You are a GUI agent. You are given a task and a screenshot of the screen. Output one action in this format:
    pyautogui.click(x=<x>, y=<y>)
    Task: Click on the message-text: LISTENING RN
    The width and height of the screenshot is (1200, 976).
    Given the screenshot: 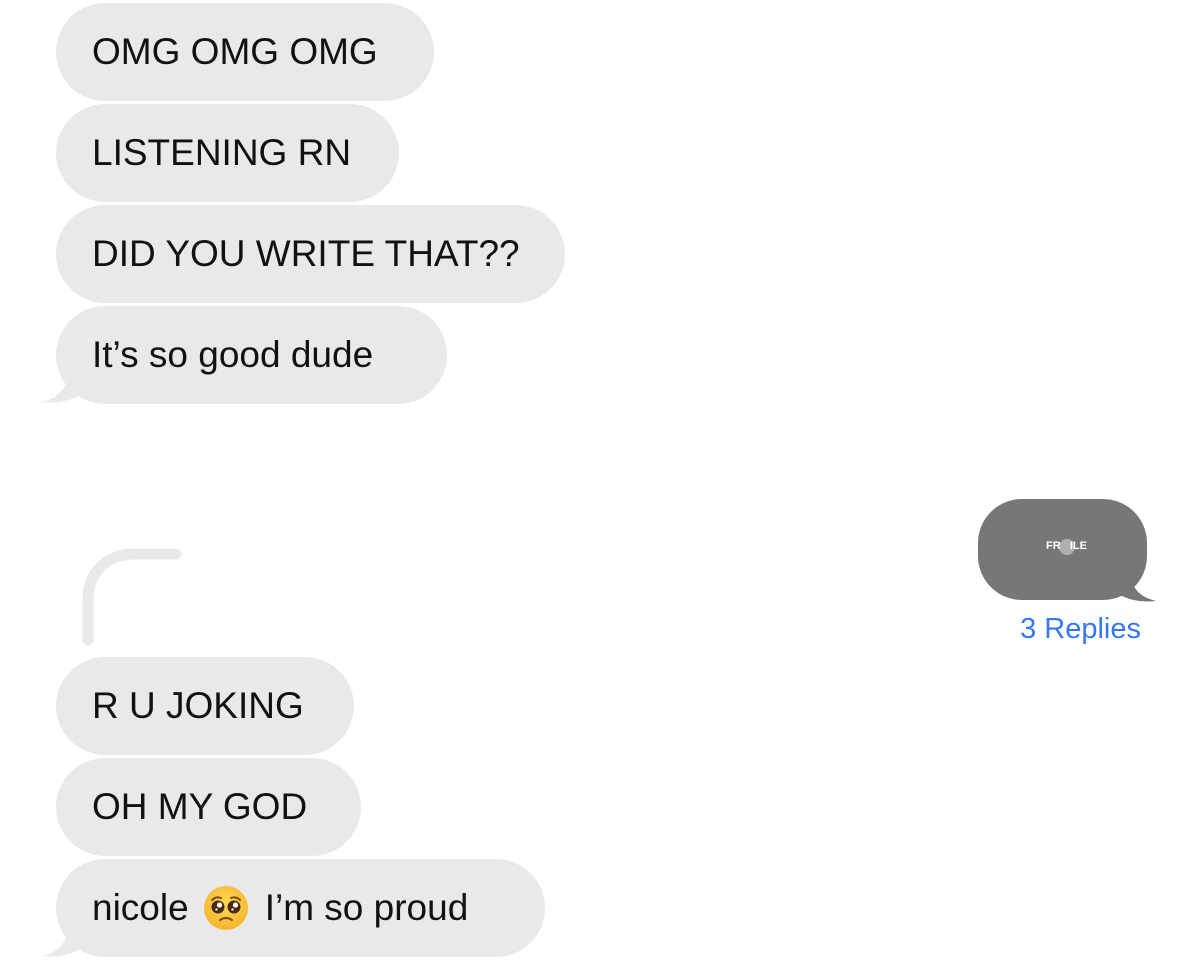 What is the action you would take?
    pyautogui.click(x=222, y=152)
    